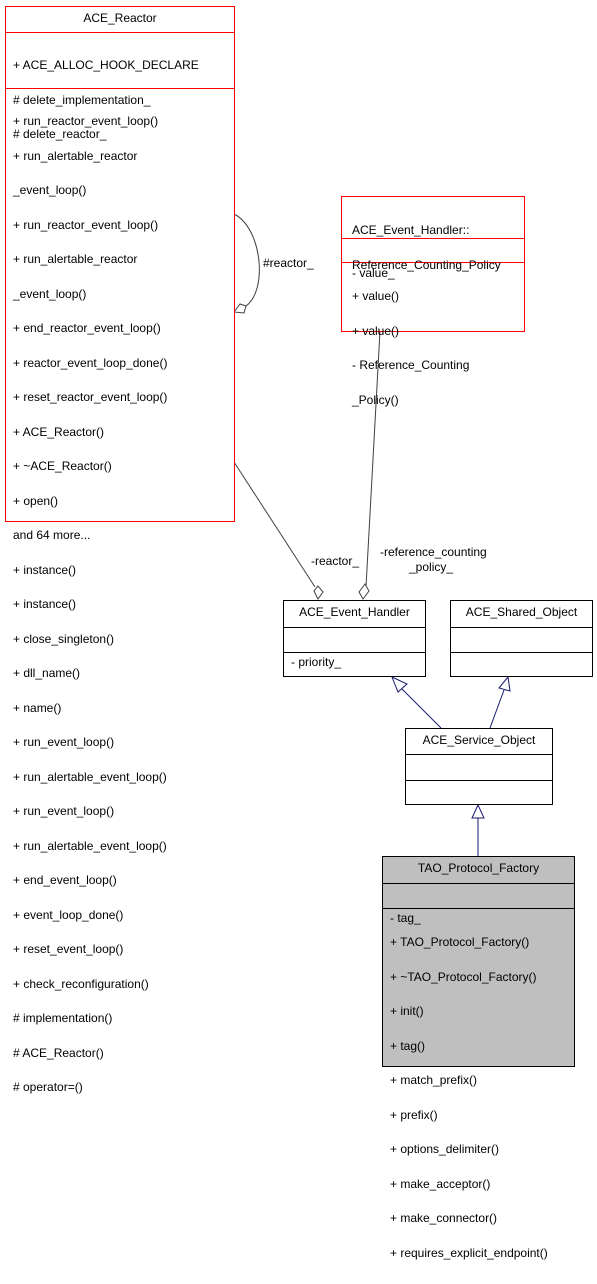 Image resolution: width=597 pixels, height=1284 pixels. What do you see at coordinates (274, 524) in the screenshot?
I see `edge-reactor` at bounding box center [274, 524].